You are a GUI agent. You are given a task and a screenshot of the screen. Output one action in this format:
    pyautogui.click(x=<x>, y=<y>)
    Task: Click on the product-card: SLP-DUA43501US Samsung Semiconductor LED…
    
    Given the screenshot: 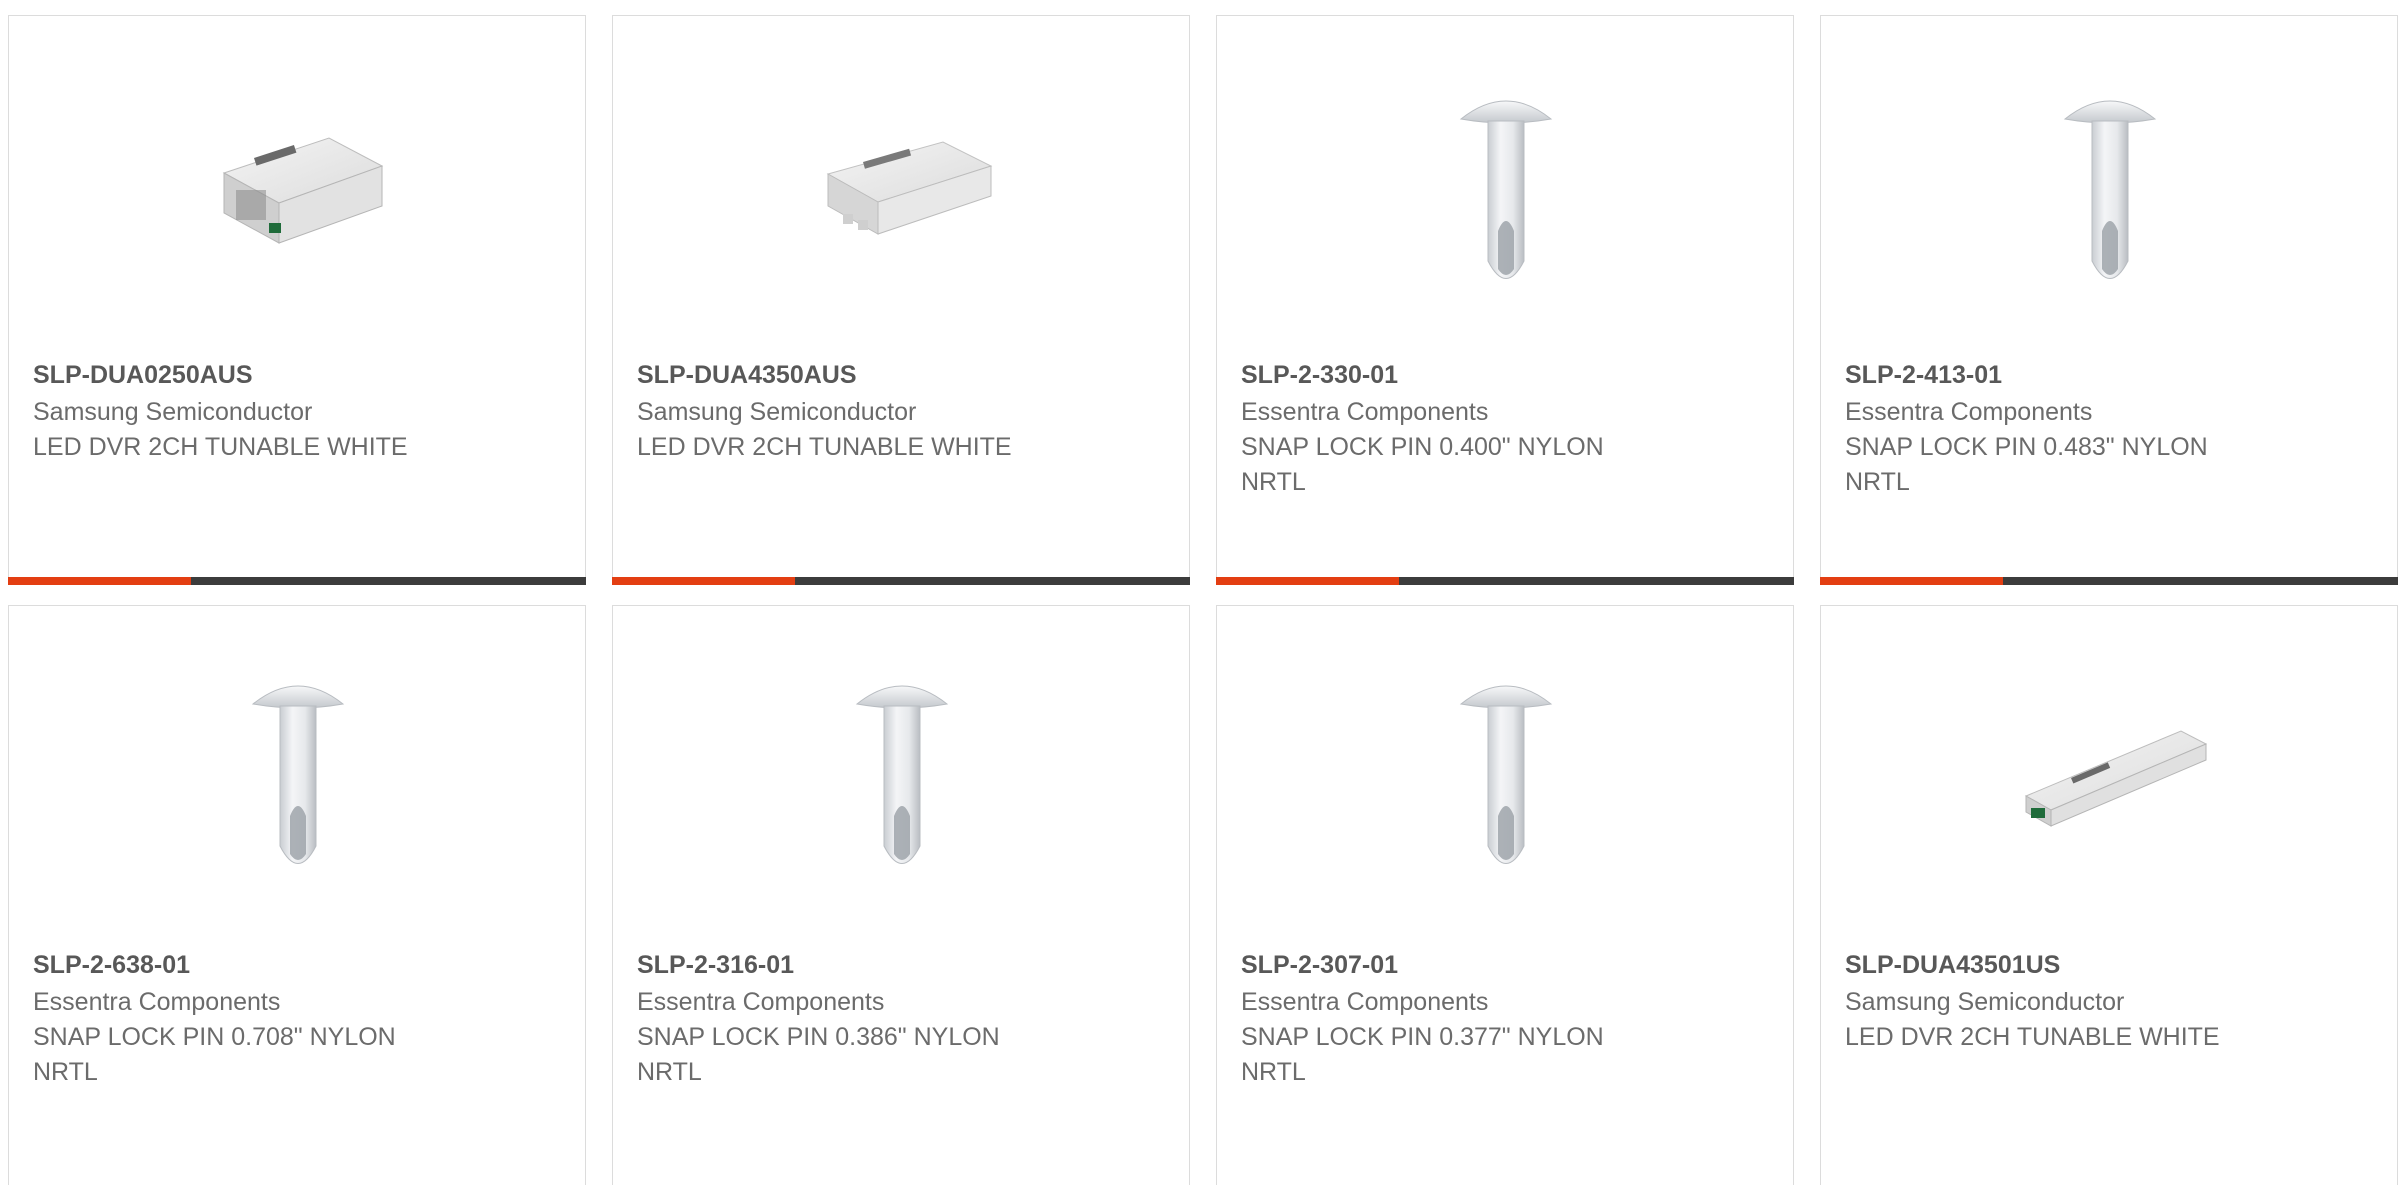 What is the action you would take?
    pyautogui.click(x=2109, y=895)
    